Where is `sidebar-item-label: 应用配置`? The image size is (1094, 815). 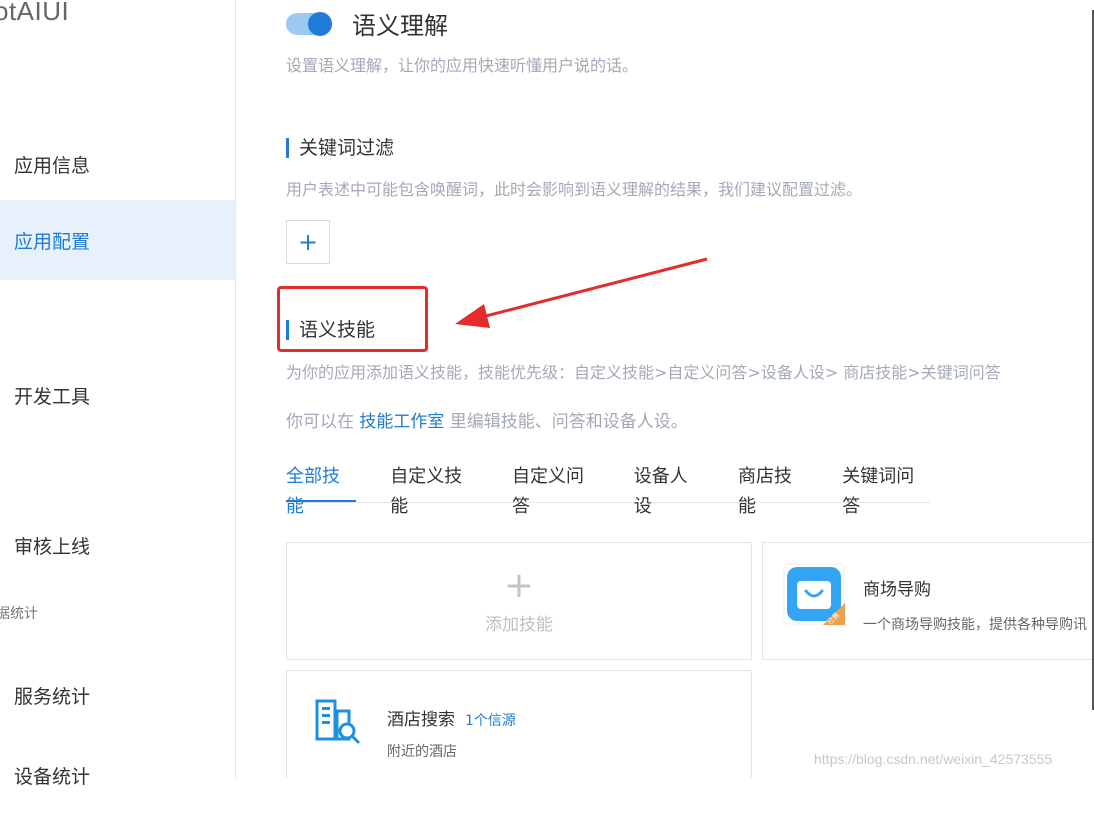
sidebar-item-label: 应用配置 is located at coordinates (52, 241).